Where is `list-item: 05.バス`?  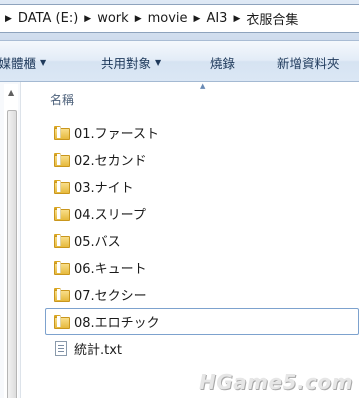
list-item: 05.バス is located at coordinates (202, 240).